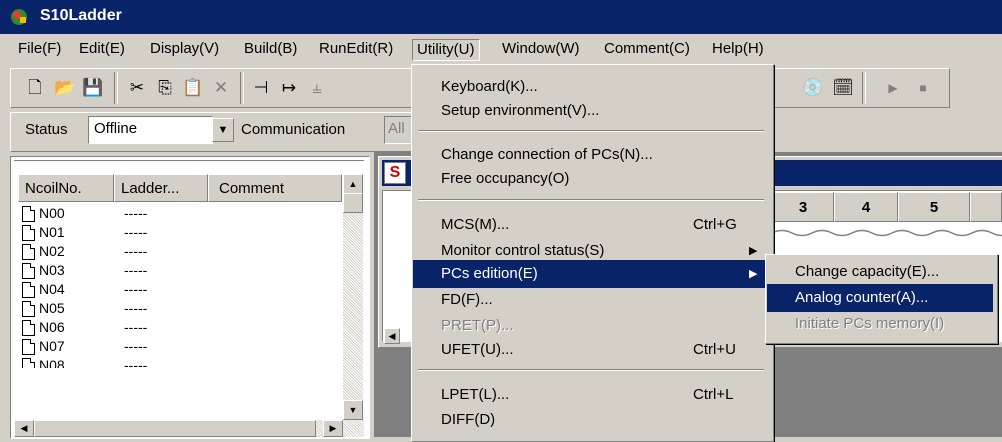  What do you see at coordinates (813, 88) in the screenshot?
I see `monitor-icon: 💿` at bounding box center [813, 88].